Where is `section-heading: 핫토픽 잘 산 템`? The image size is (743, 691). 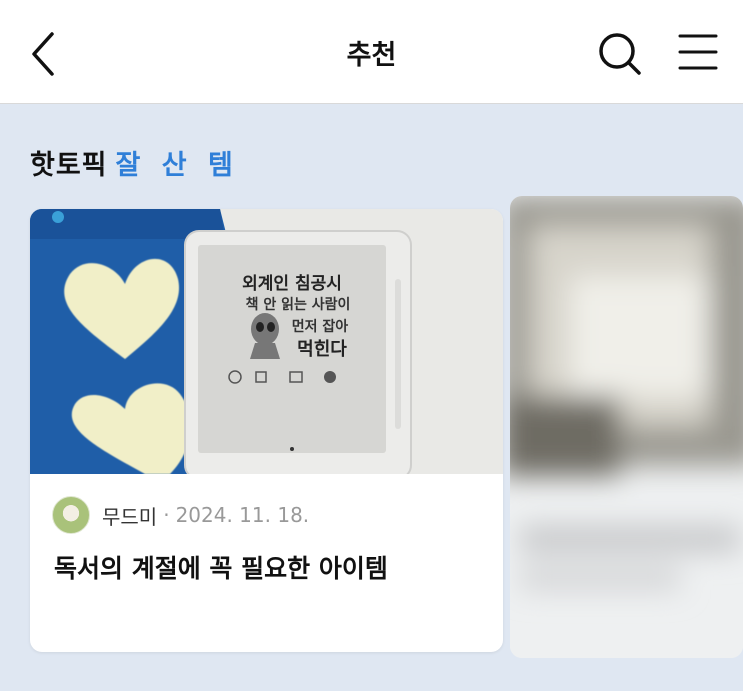
section-heading: 핫토픽 잘 산 템 is located at coordinates (134, 162).